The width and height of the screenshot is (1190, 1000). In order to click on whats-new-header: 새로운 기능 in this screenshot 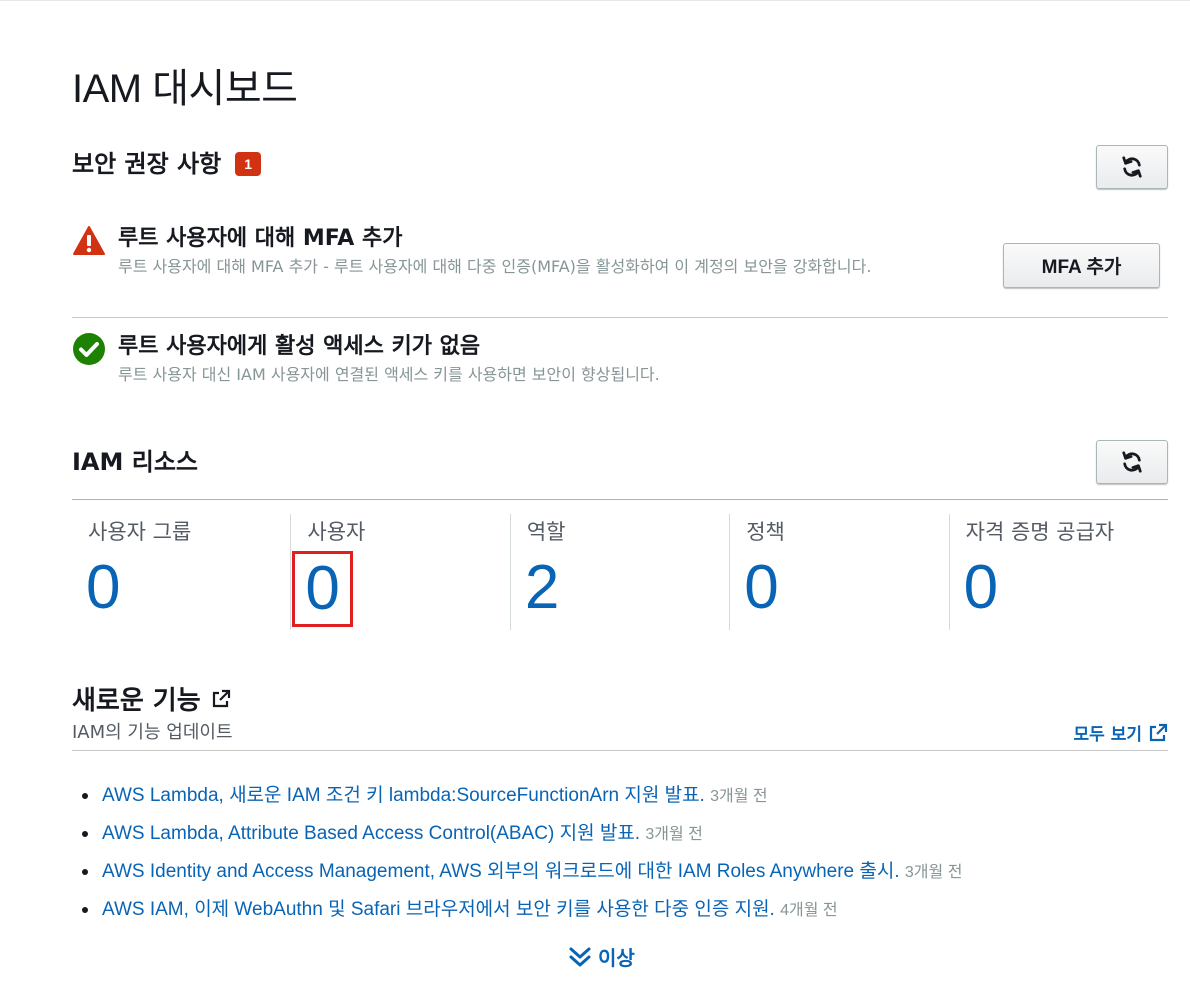, I will do `click(151, 698)`.